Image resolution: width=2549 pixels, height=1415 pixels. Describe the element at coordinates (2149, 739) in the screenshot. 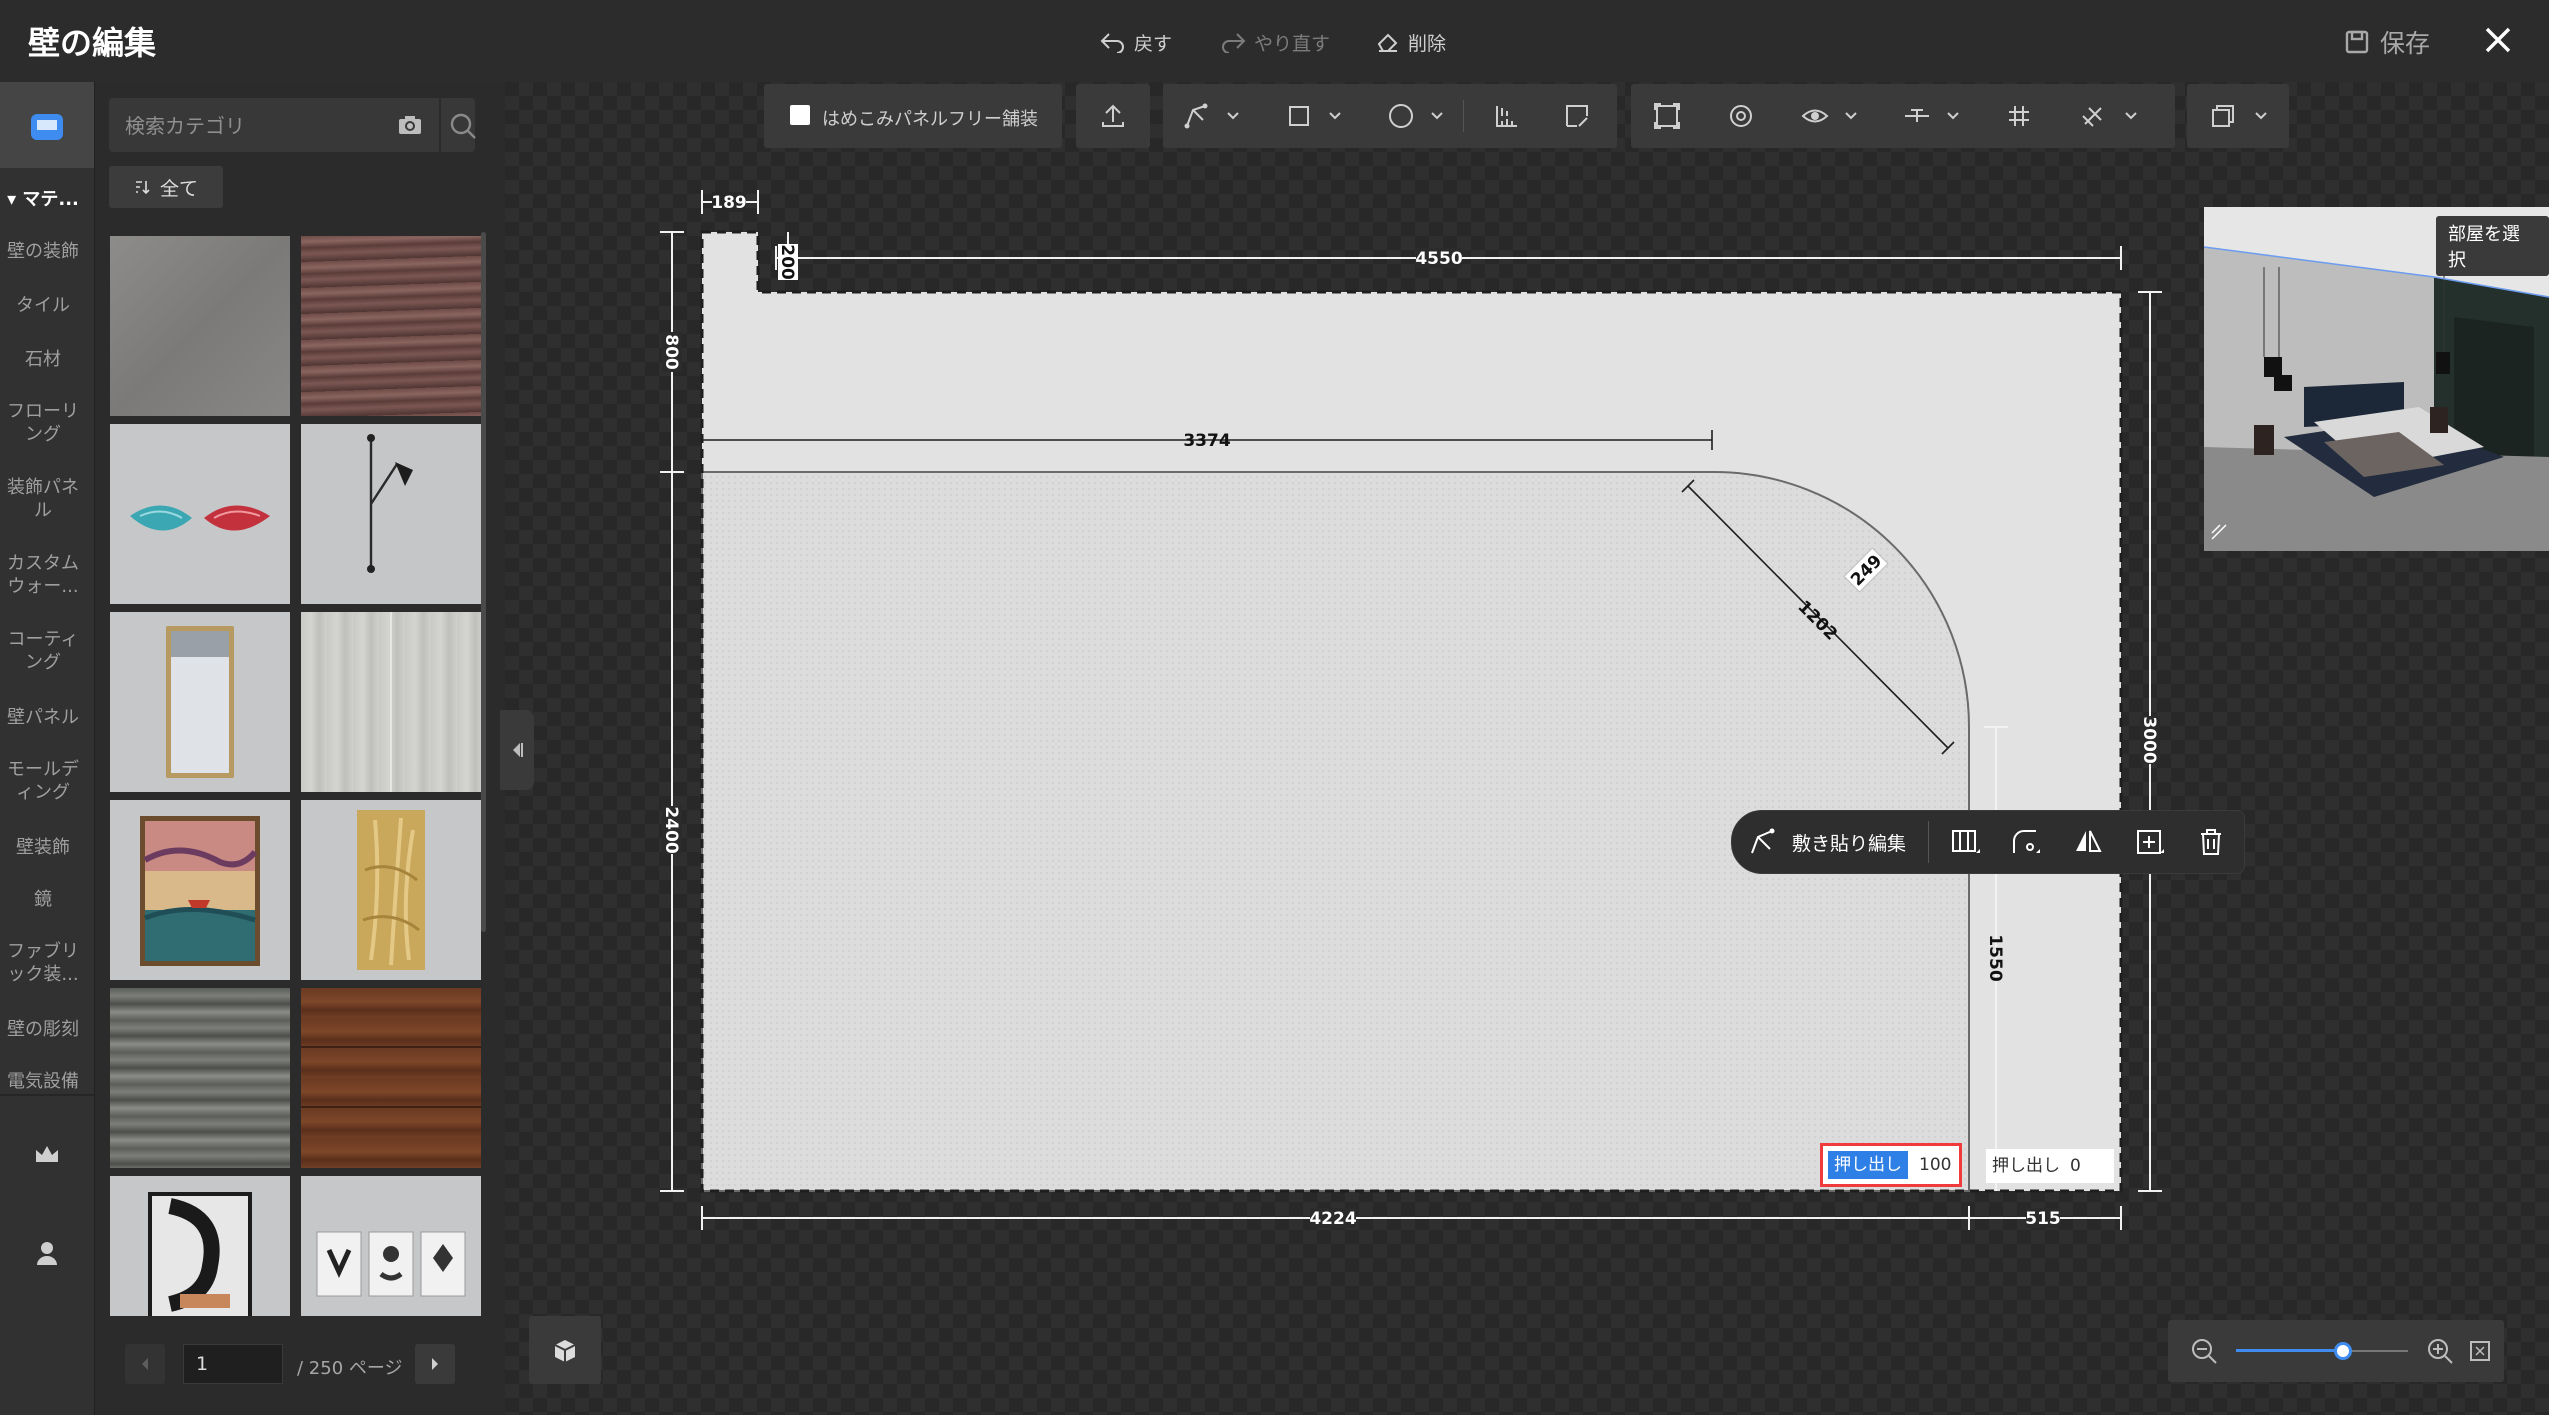

I see `dim-3000: 3000` at that location.